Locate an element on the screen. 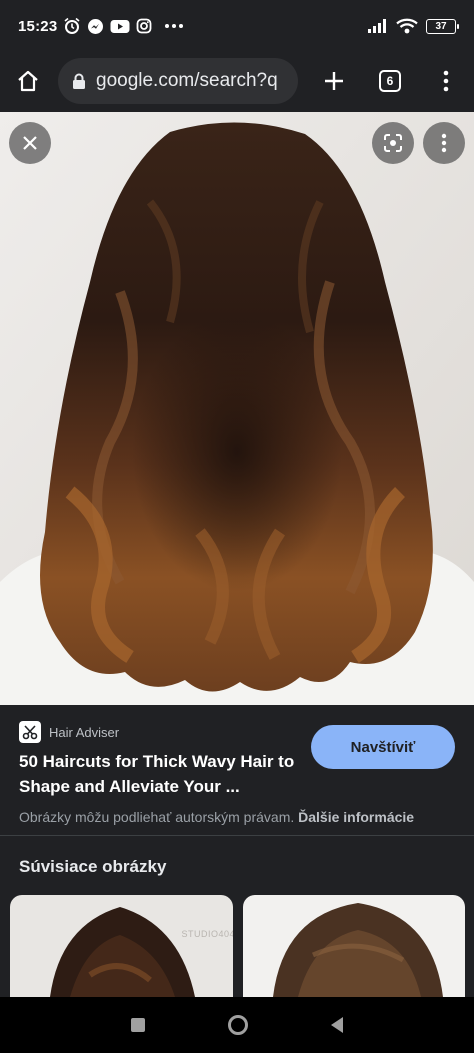  home-icon is located at coordinates (28, 81).